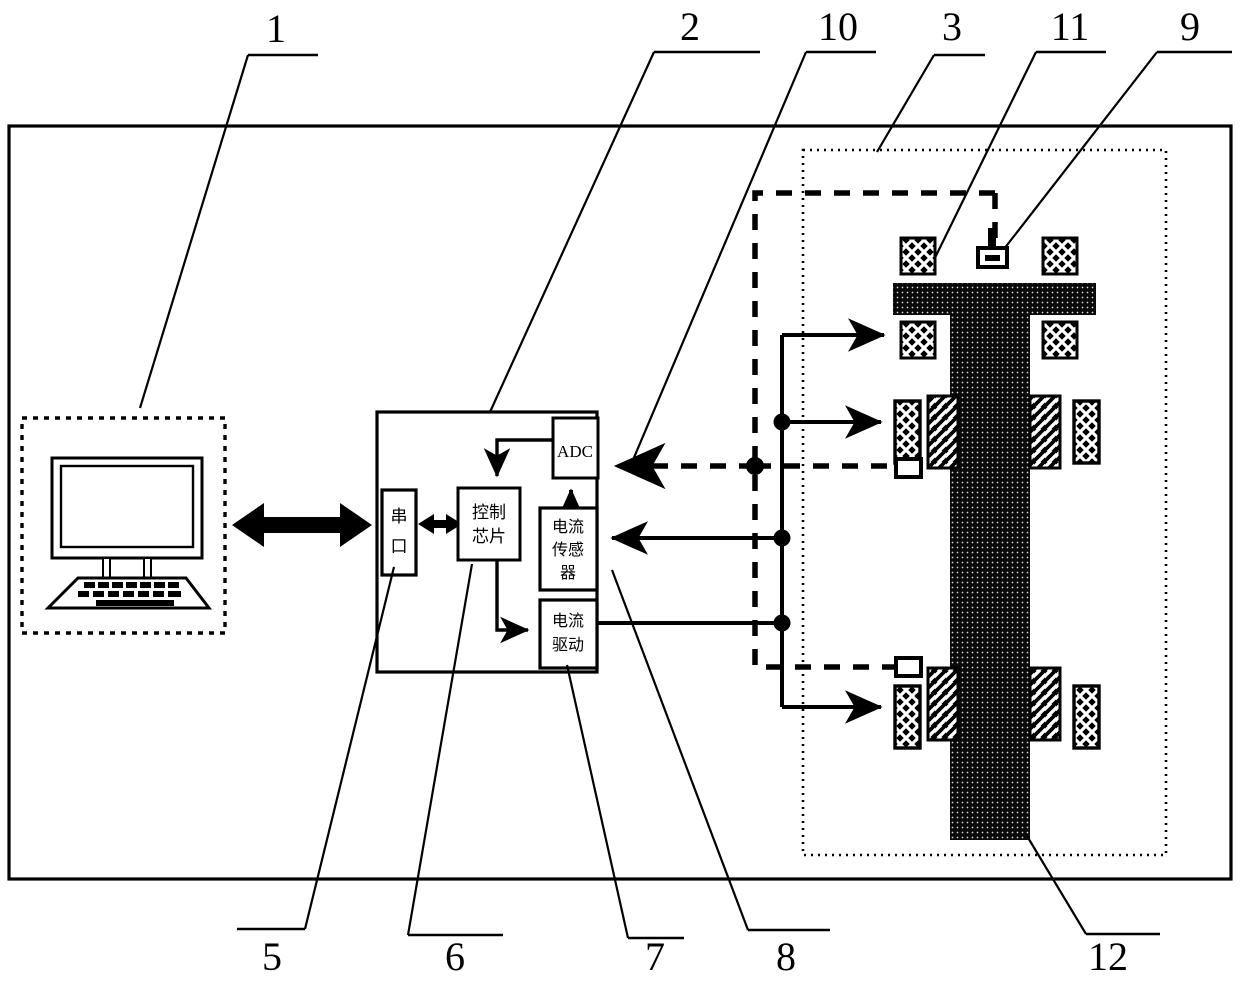 The width and height of the screenshot is (1240, 997). Describe the element at coordinates (1060, 256) in the screenshot. I see `axial-coil-upper-right` at that location.